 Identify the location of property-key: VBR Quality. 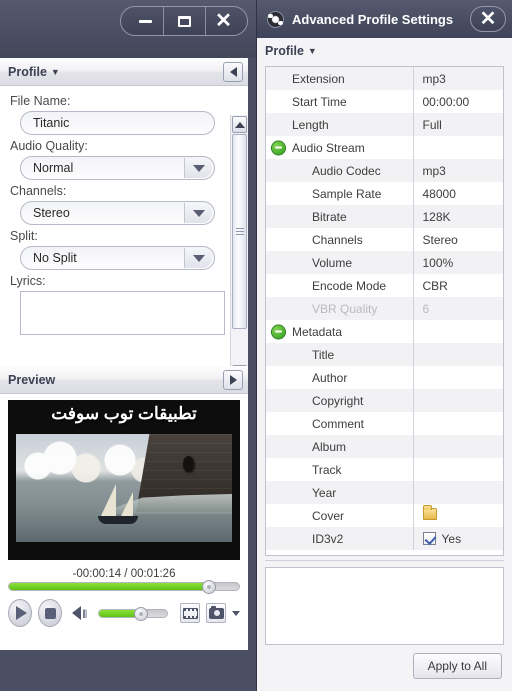
(340, 308).